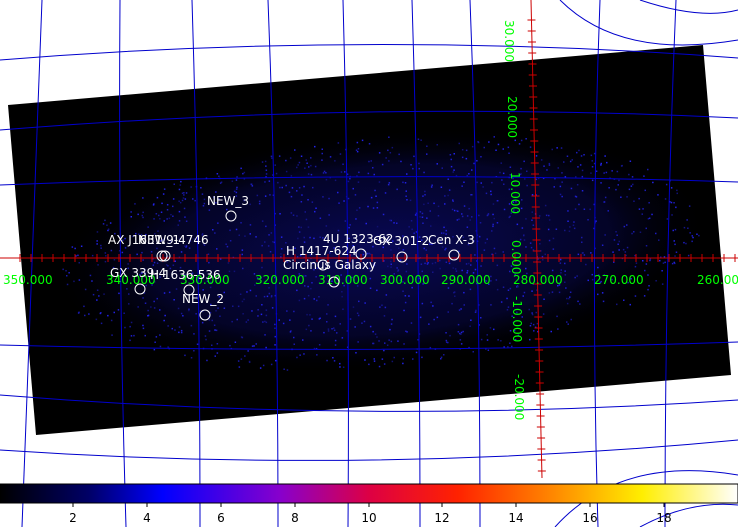 The image size is (738, 527). What do you see at coordinates (369, 493) in the screenshot?
I see `colorbar-gradient` at bounding box center [369, 493].